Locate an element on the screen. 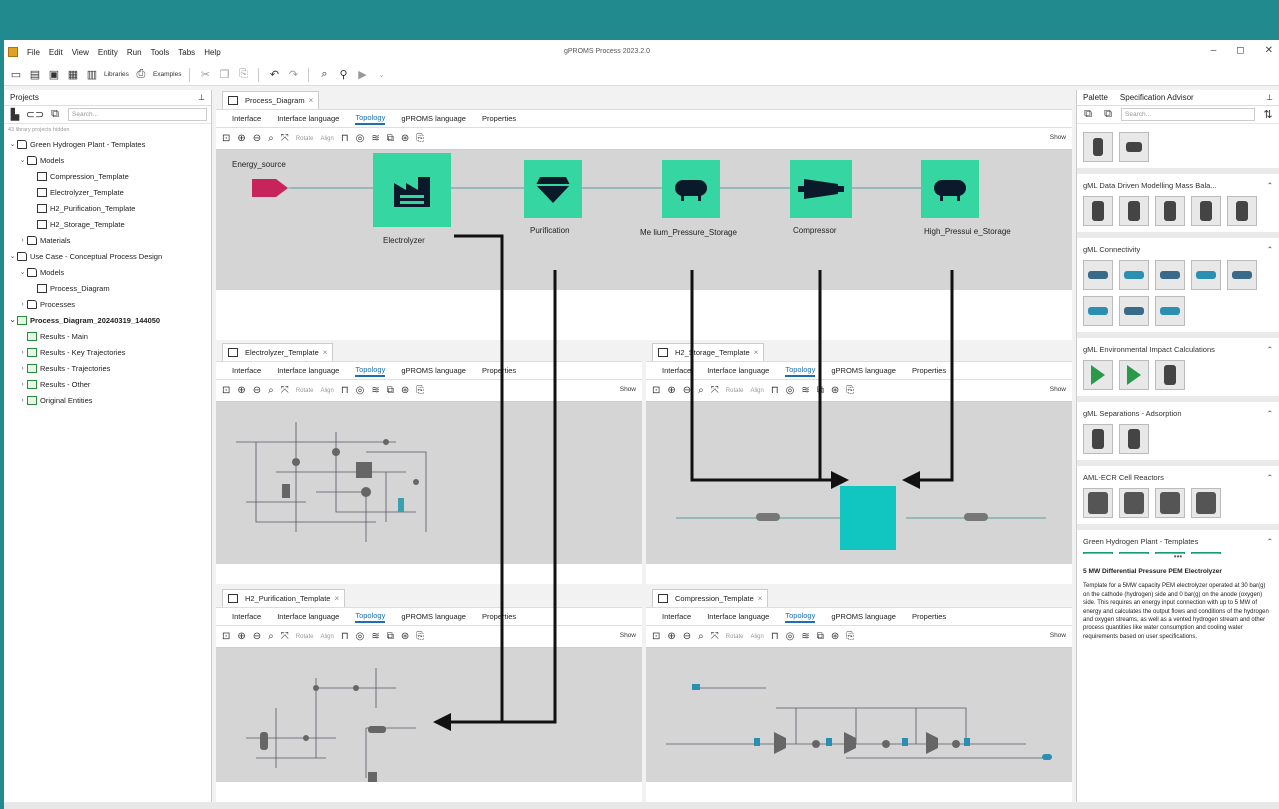 This screenshot has height=809, width=1279. view-tab: Interface is located at coordinates (246, 370).